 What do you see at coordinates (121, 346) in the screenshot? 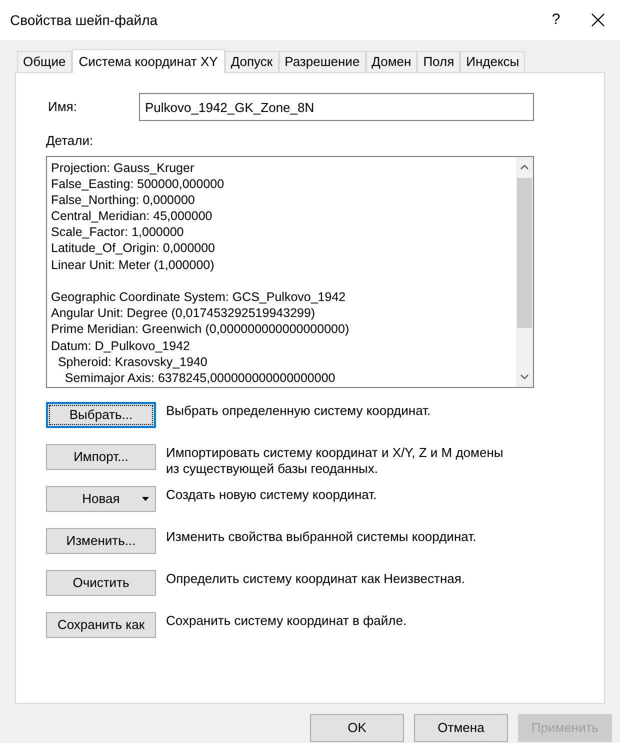
I see `details-line: Datum: D_Pulkovo_1942` at bounding box center [121, 346].